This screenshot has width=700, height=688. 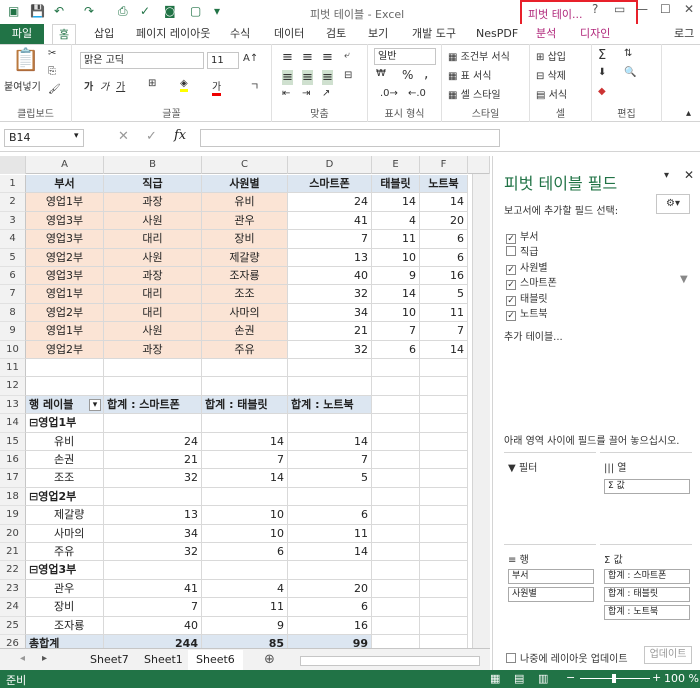 What do you see at coordinates (89, 11) in the screenshot?
I see `redo-icon: ↷` at bounding box center [89, 11].